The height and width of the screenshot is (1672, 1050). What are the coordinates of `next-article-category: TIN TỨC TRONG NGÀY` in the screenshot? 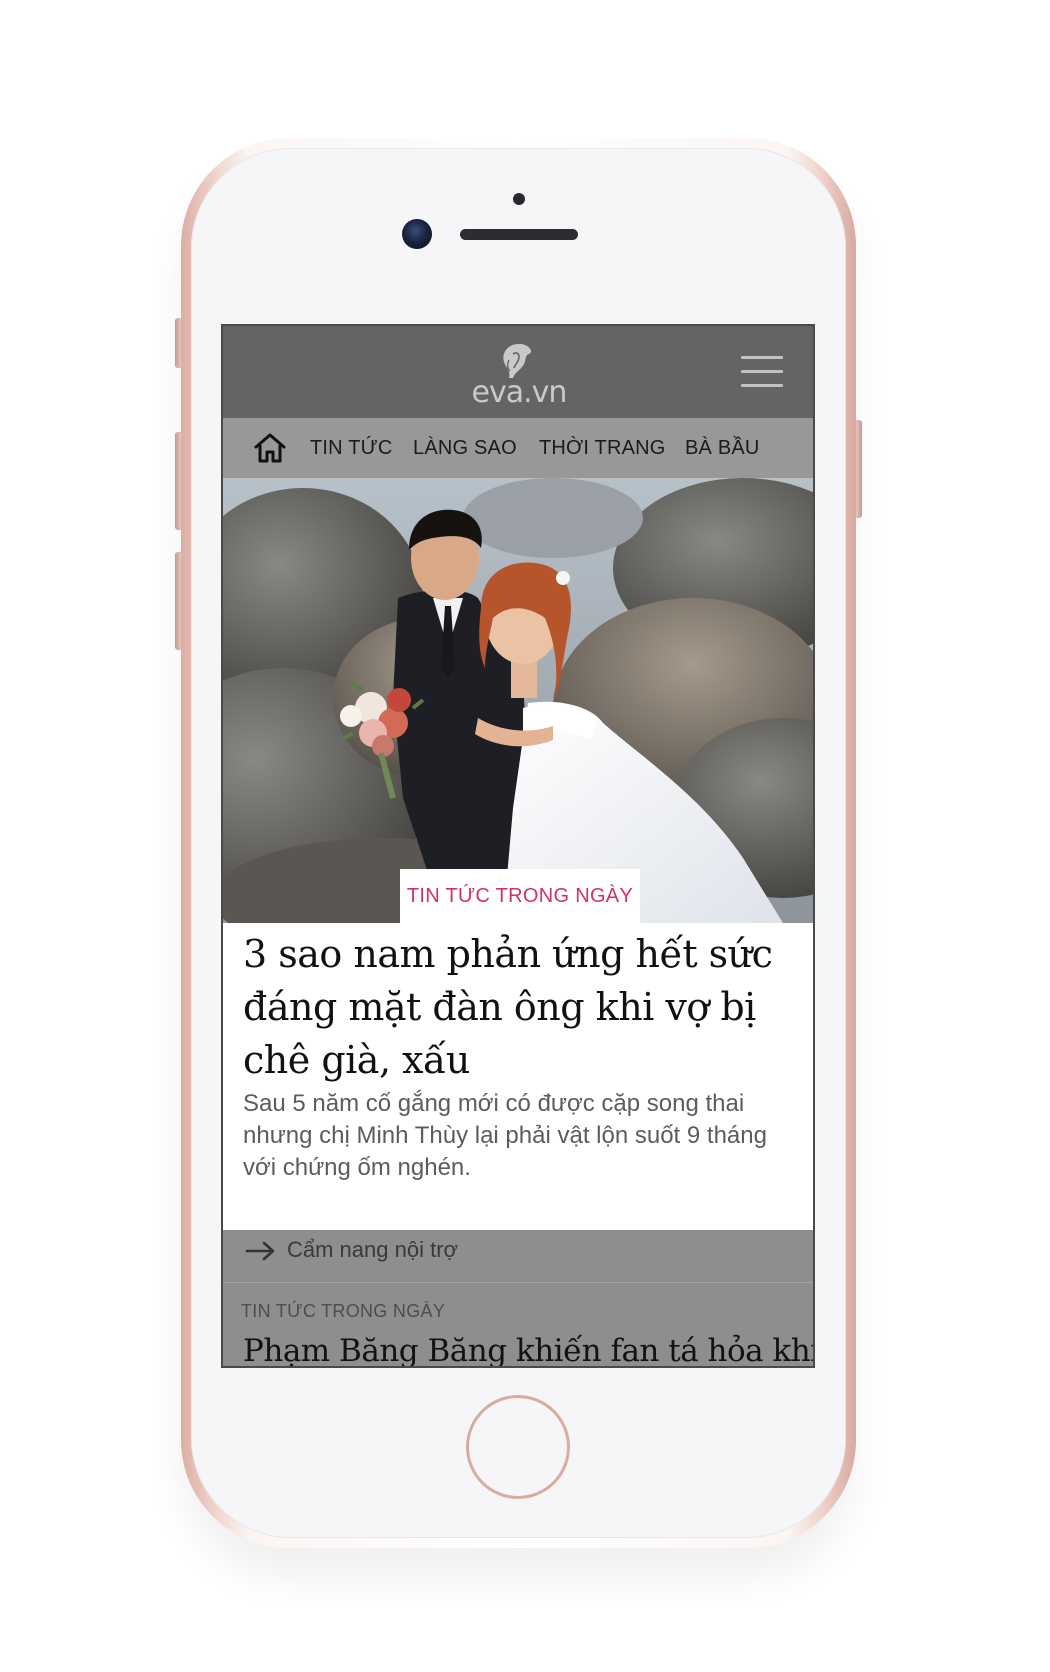 It's located at (343, 1311).